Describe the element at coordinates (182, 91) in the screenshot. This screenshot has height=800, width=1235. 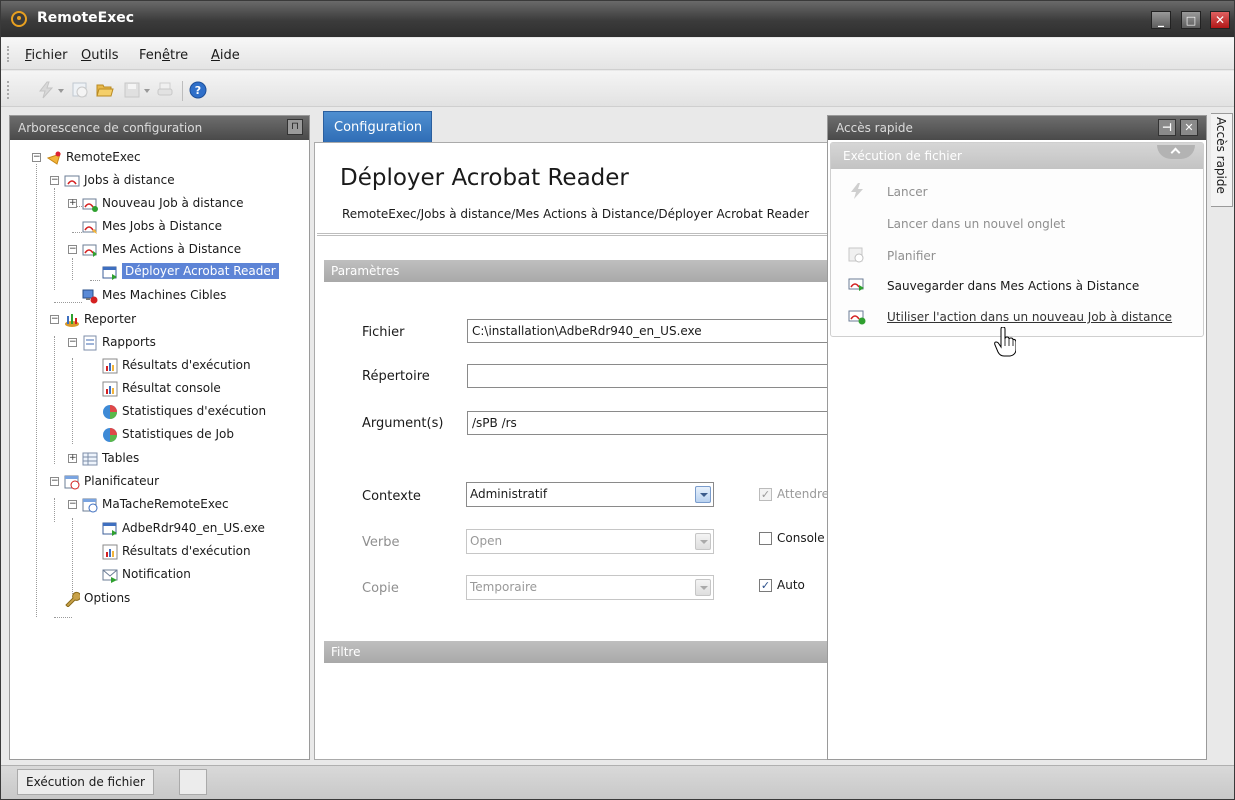
I see `toolbar-separator` at that location.